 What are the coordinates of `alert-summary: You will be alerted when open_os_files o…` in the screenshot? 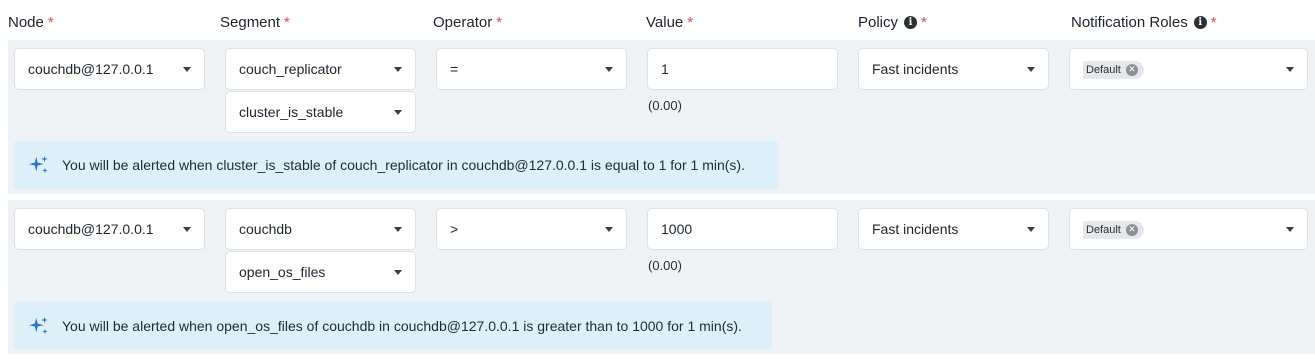 It's located at (393, 326).